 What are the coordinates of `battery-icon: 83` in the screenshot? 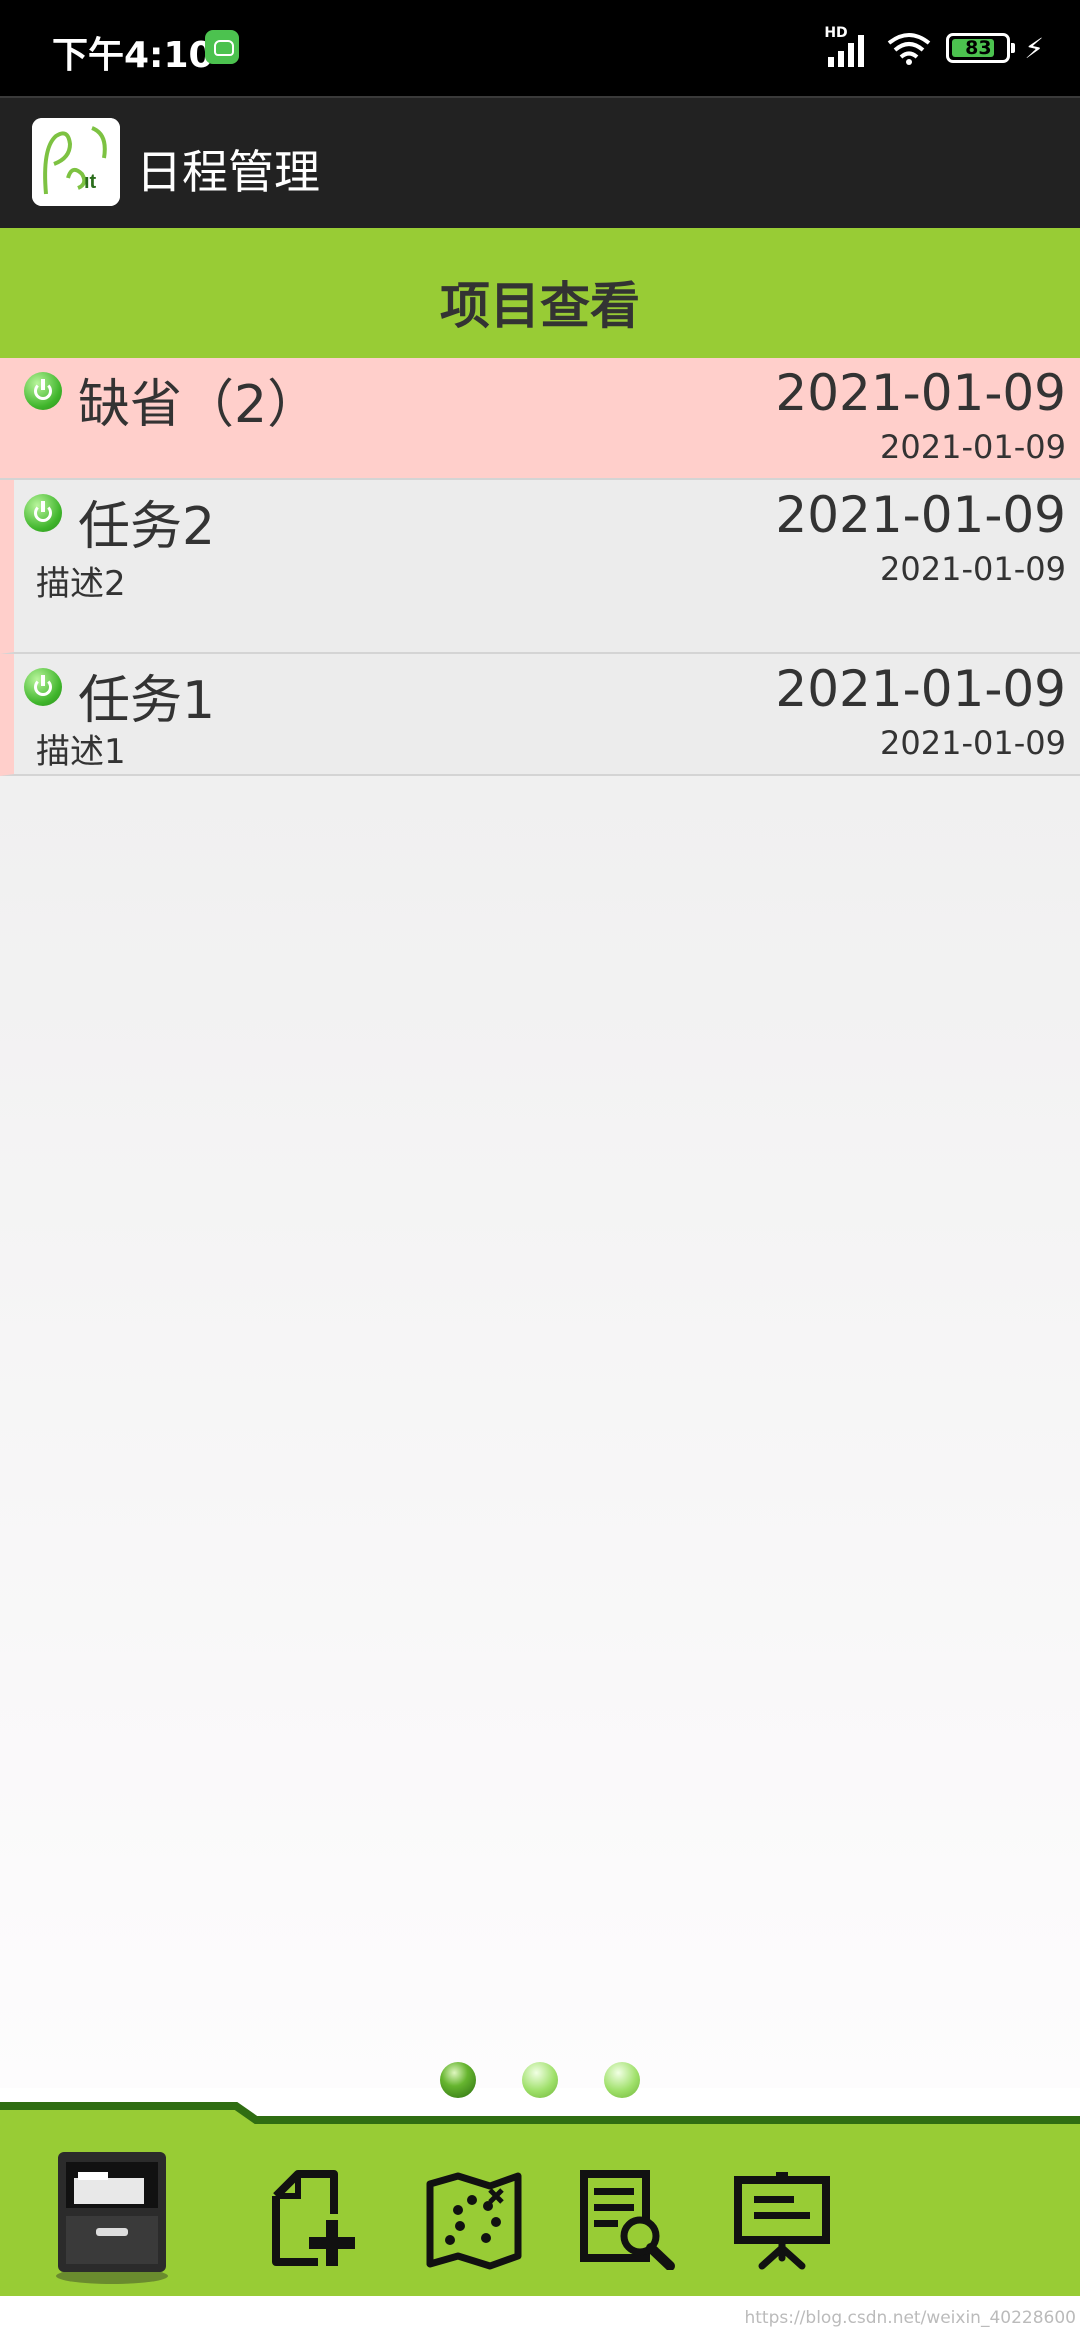 It's located at (981, 48).